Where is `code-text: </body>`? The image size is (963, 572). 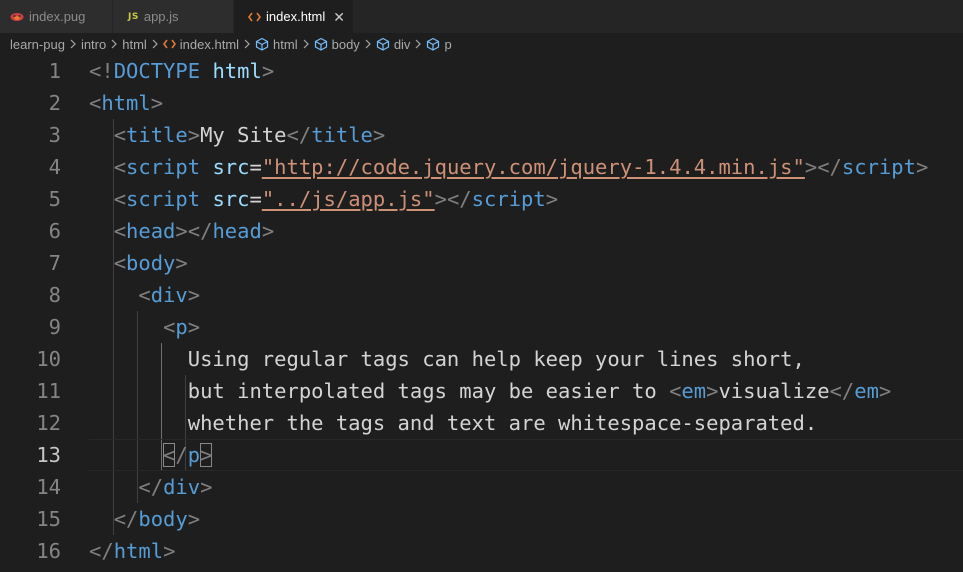 code-text: </body> is located at coordinates (144, 519).